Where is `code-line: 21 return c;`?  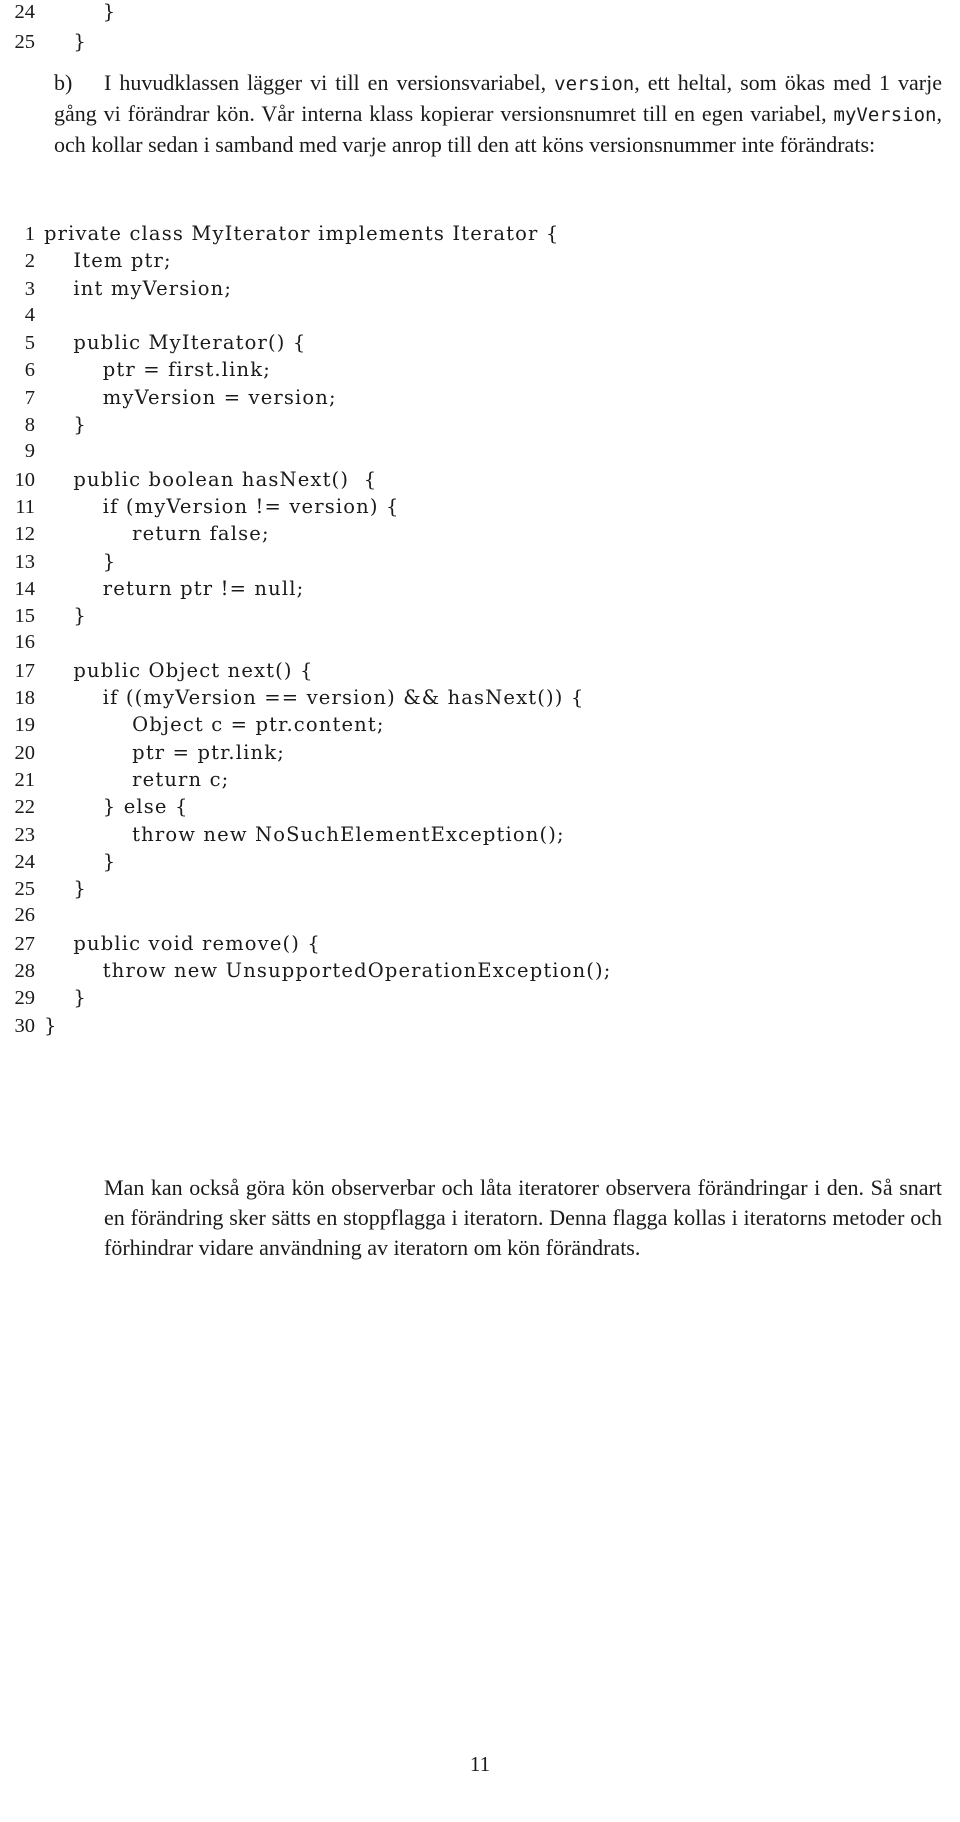 code-line: 21 return c; is located at coordinates (480, 781).